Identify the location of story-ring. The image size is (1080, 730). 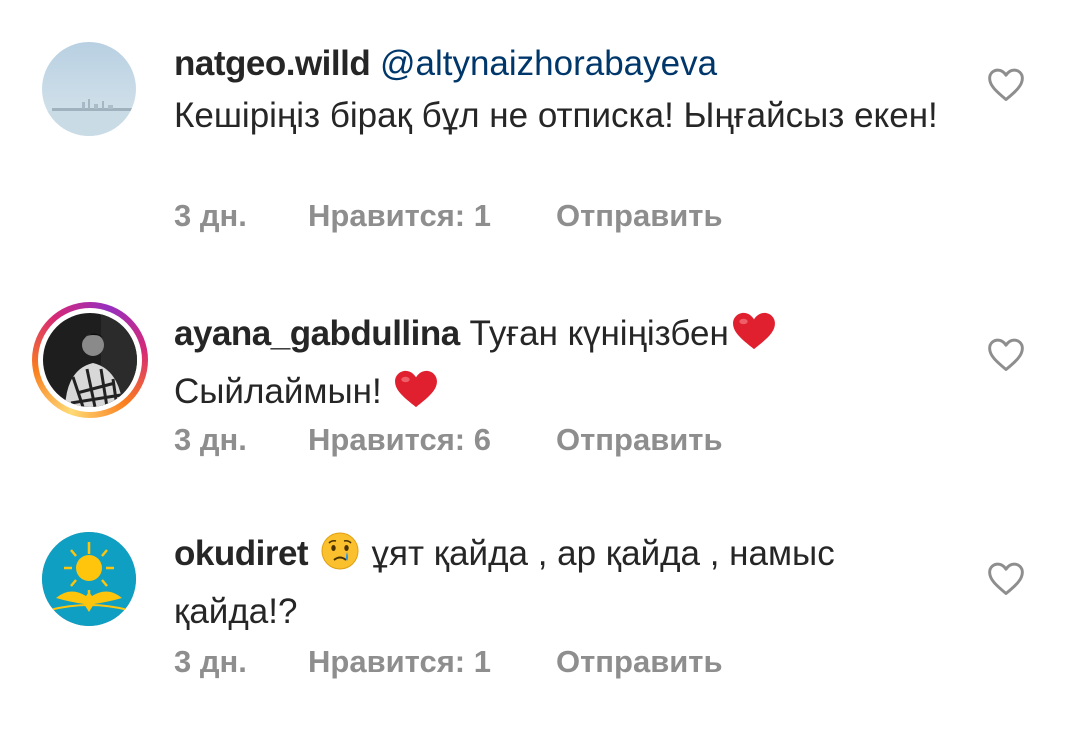
(90, 360).